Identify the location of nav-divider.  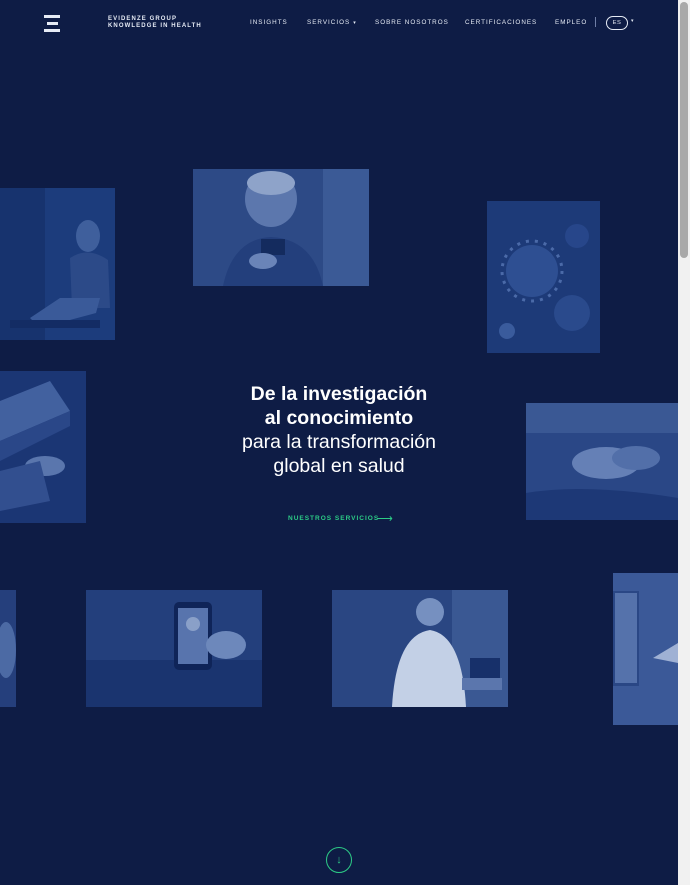
(595, 22).